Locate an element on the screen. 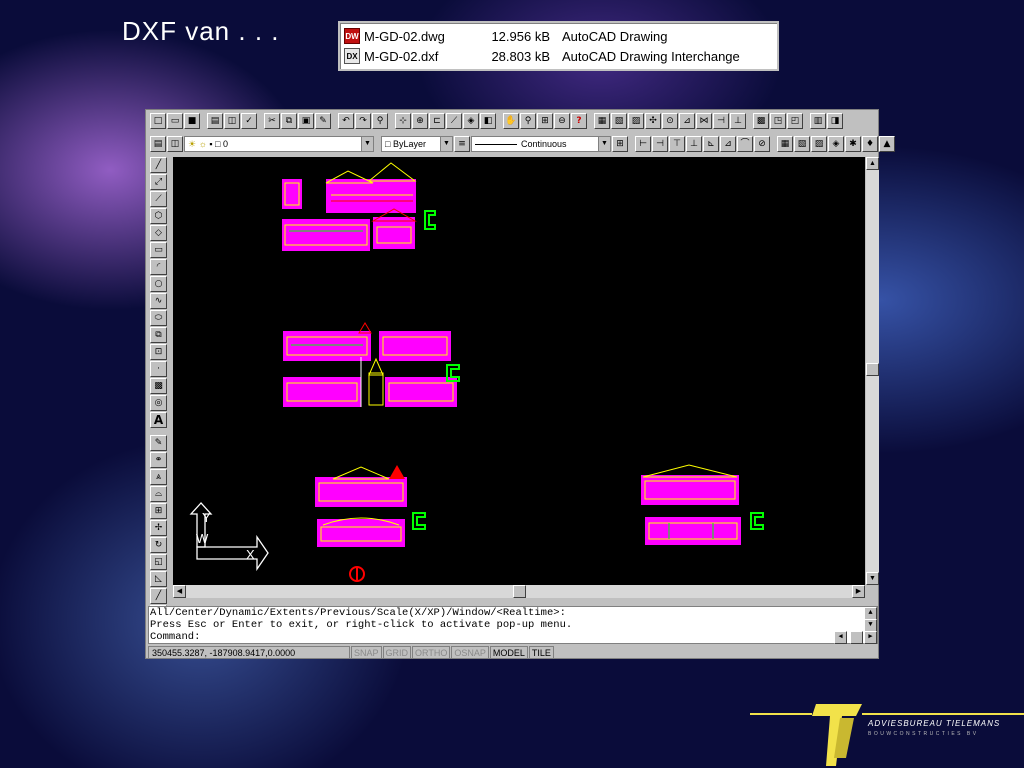 This screenshot has width=1024, height=768. insert-block-icon: ⧉ is located at coordinates (158, 335).